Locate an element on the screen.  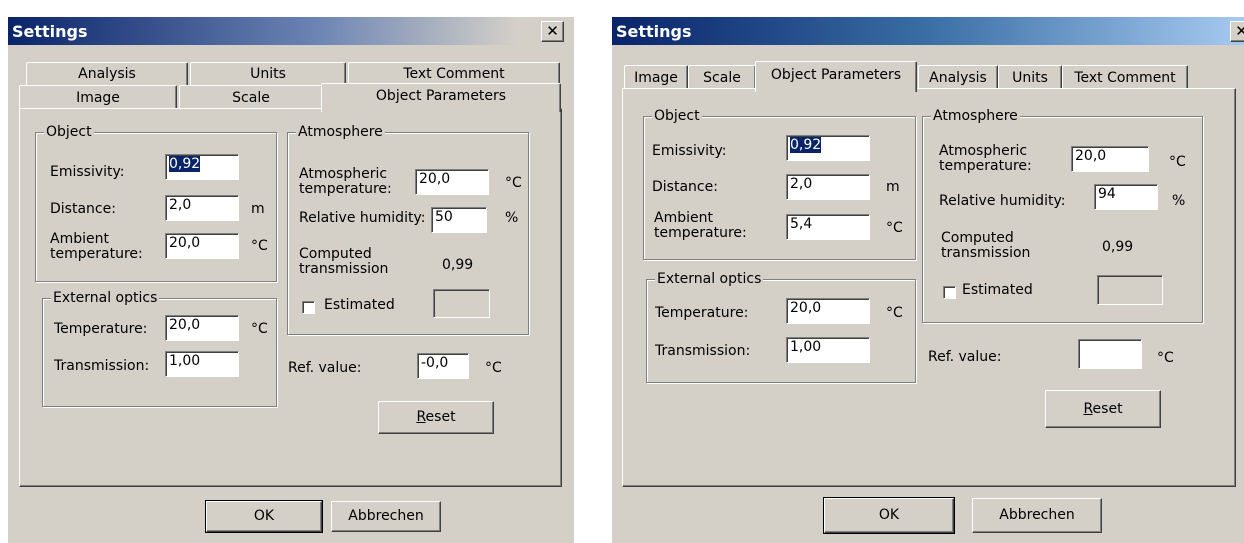
estimated-label: Estimated is located at coordinates (997, 290).